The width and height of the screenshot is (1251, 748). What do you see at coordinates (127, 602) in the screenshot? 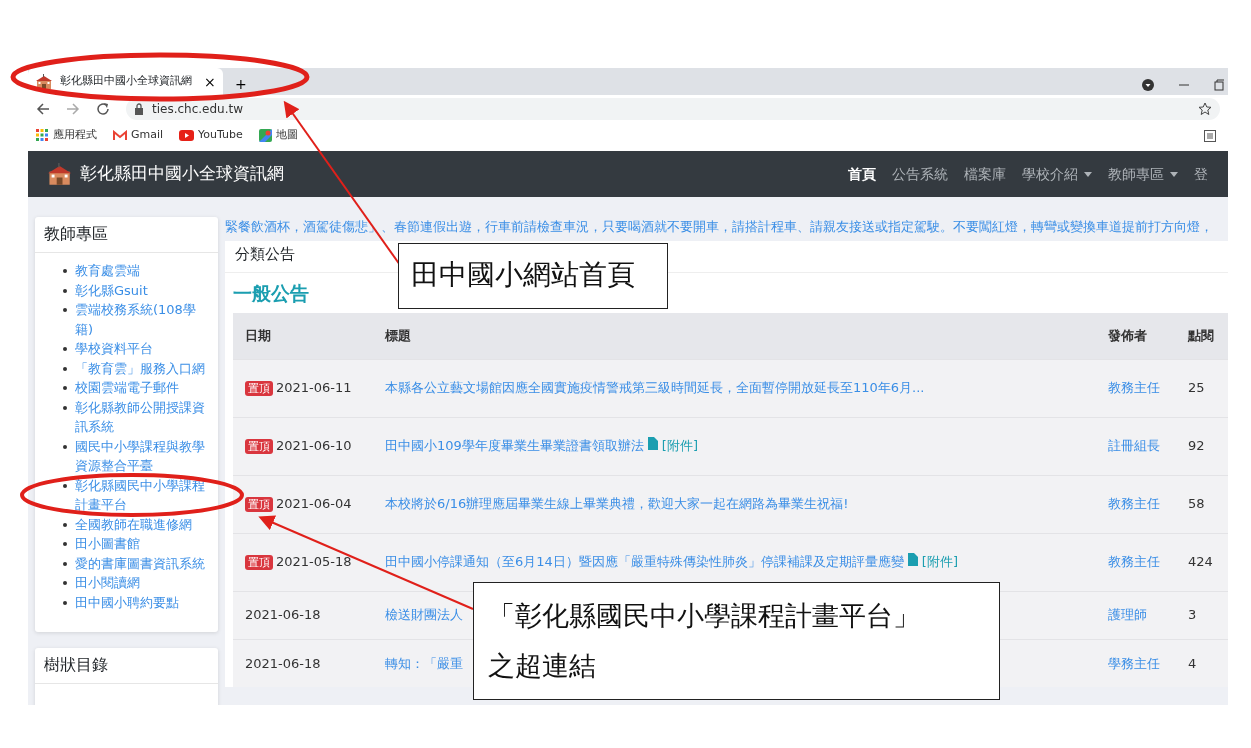
I see `sidebar-link: 田中國小聘約要點` at bounding box center [127, 602].